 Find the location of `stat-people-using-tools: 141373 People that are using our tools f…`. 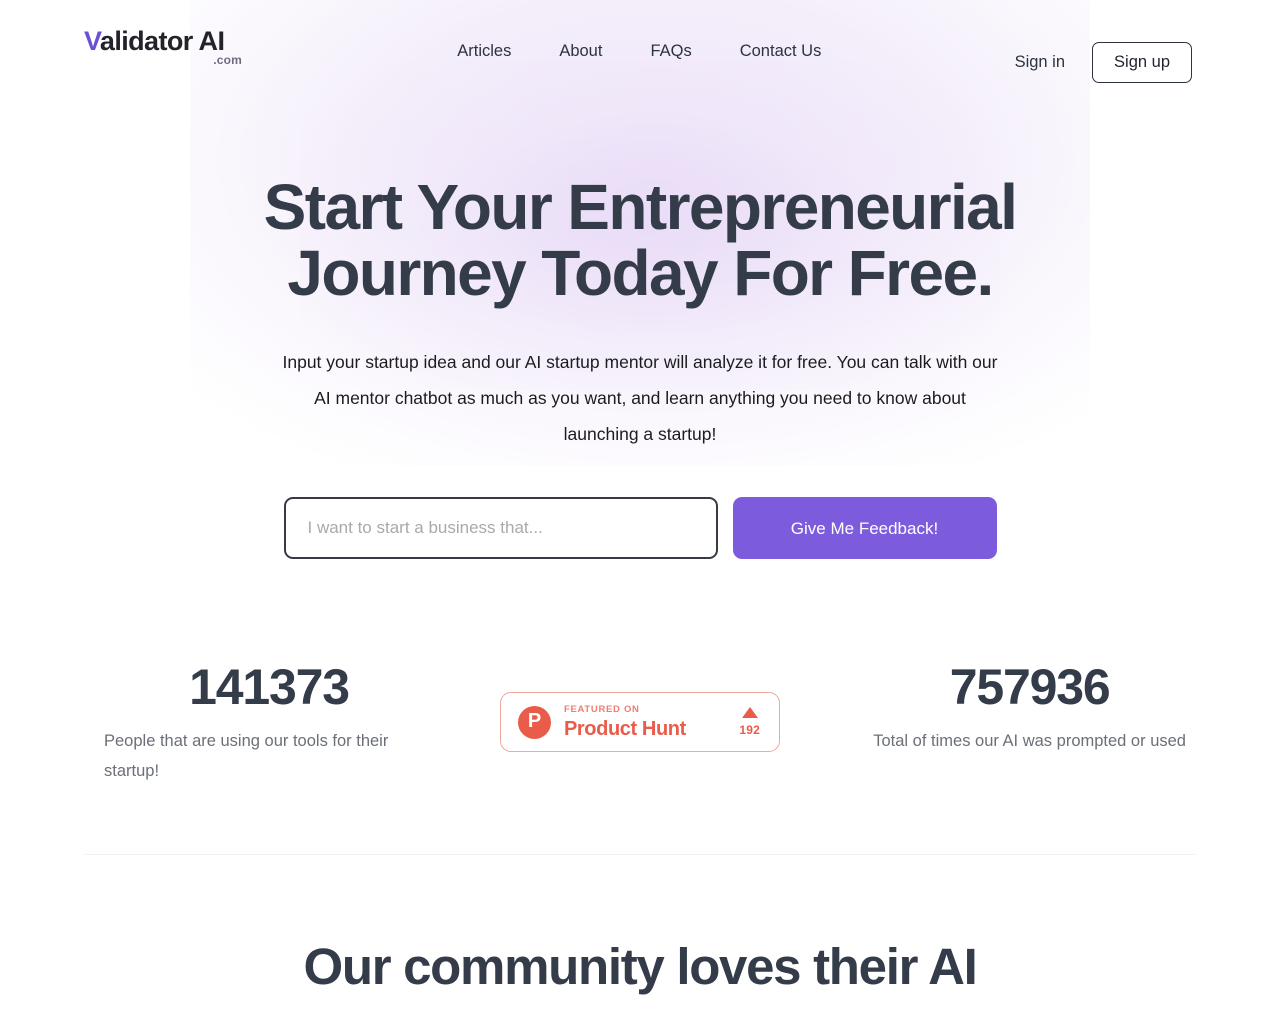

stat-people-using-tools: 141373 People that are using our tools f… is located at coordinates (259, 724).